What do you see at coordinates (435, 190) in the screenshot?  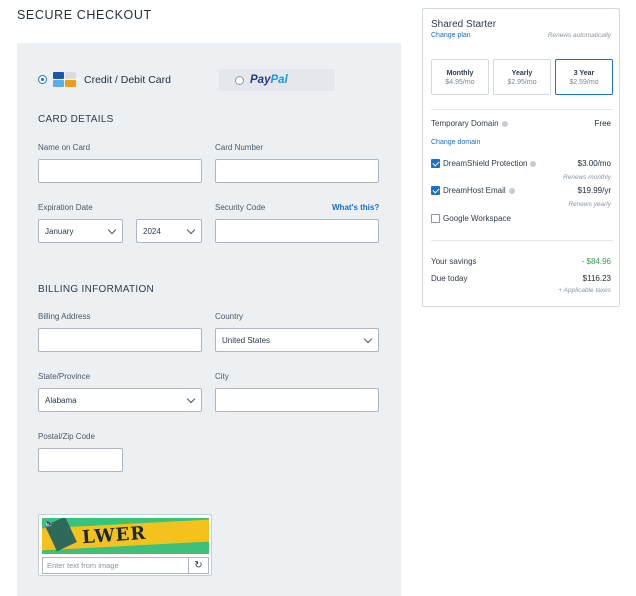 I see `dreamhost-email-checkbox` at bounding box center [435, 190].